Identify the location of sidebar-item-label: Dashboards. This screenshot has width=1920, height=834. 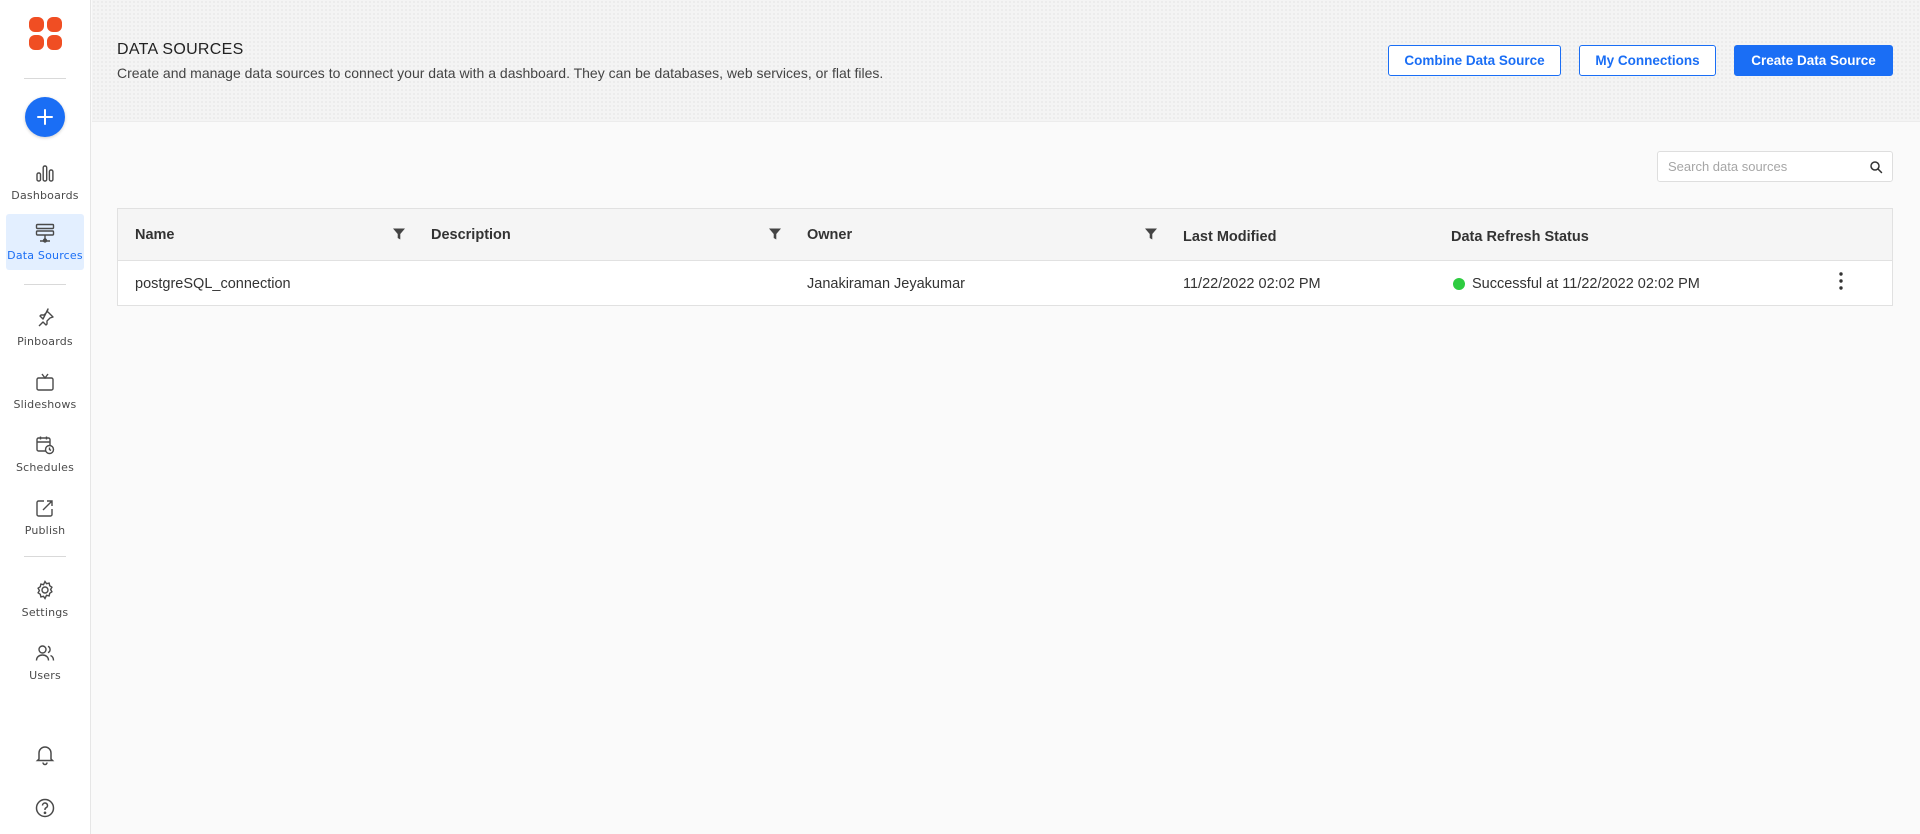
(45, 195).